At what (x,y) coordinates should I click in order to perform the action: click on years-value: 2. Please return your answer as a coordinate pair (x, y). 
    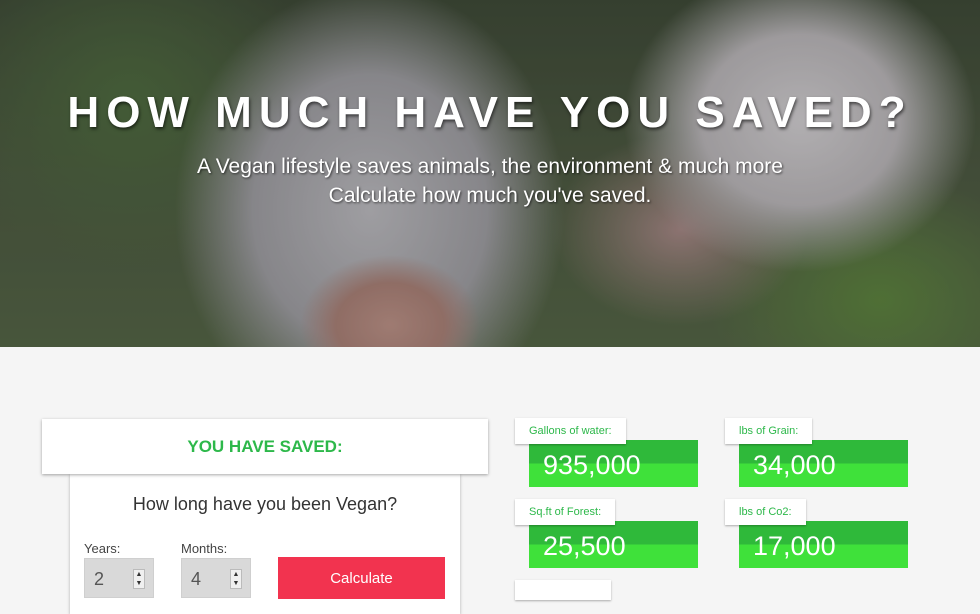
    Looking at the image, I should click on (99, 579).